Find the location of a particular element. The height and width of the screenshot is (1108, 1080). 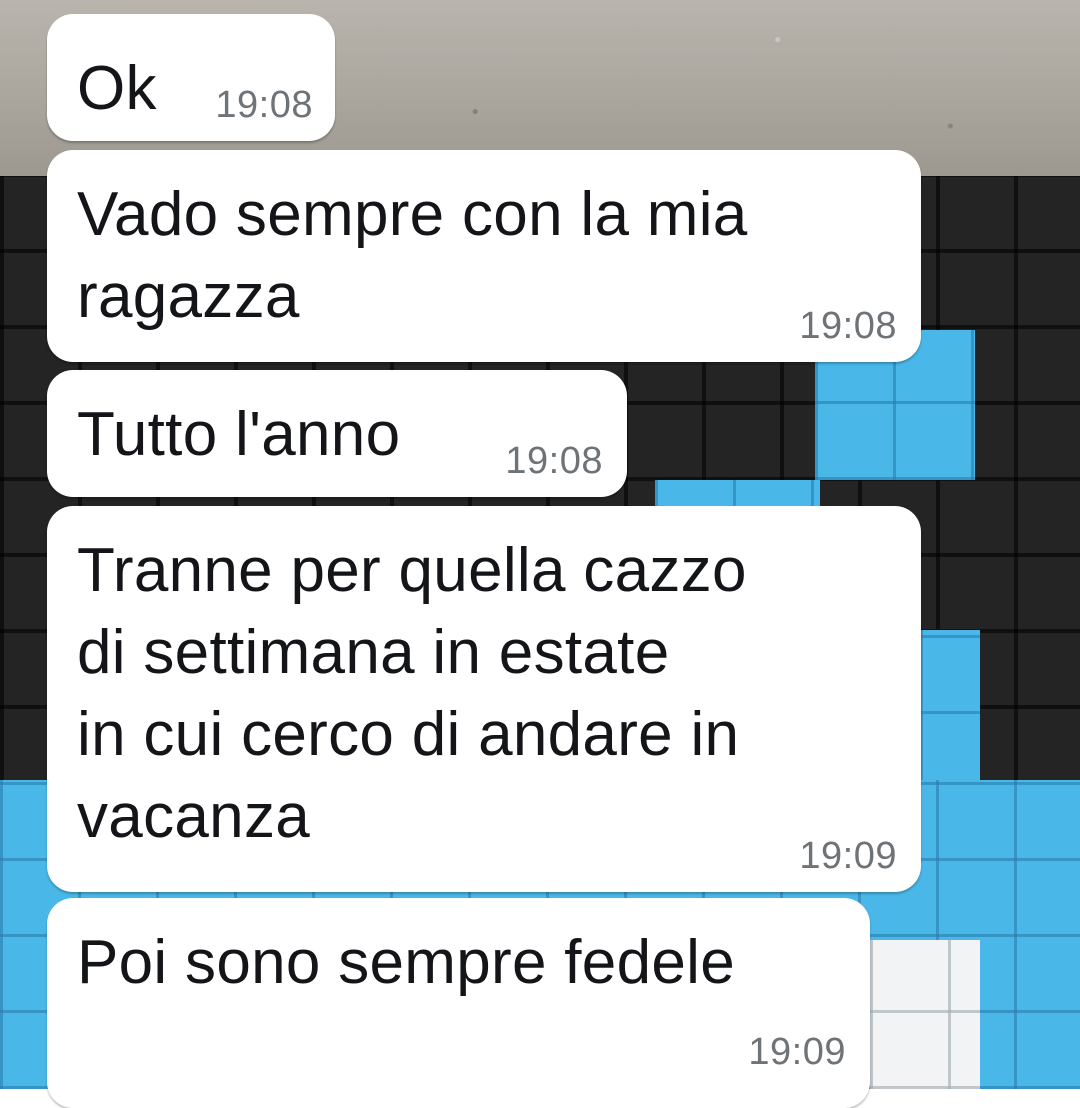

message-text: Poi sono sempre fedele is located at coordinates (406, 962).